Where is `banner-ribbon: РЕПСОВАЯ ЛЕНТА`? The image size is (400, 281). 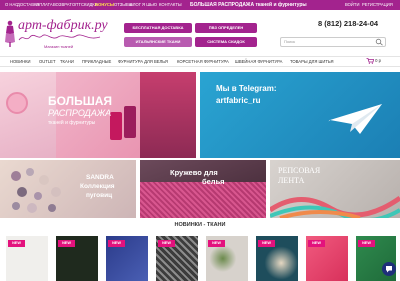 banner-ribbon: РЕПСОВАЯ ЛЕНТА is located at coordinates (335, 189).